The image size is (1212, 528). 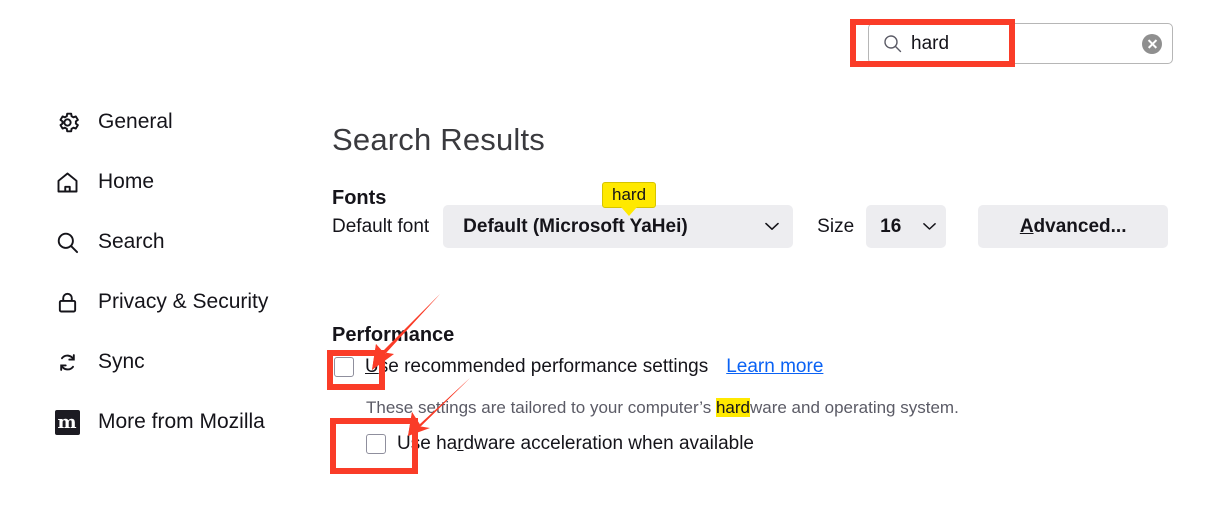 I want to click on sidebar-item-sync: Sync, so click(x=150, y=362).